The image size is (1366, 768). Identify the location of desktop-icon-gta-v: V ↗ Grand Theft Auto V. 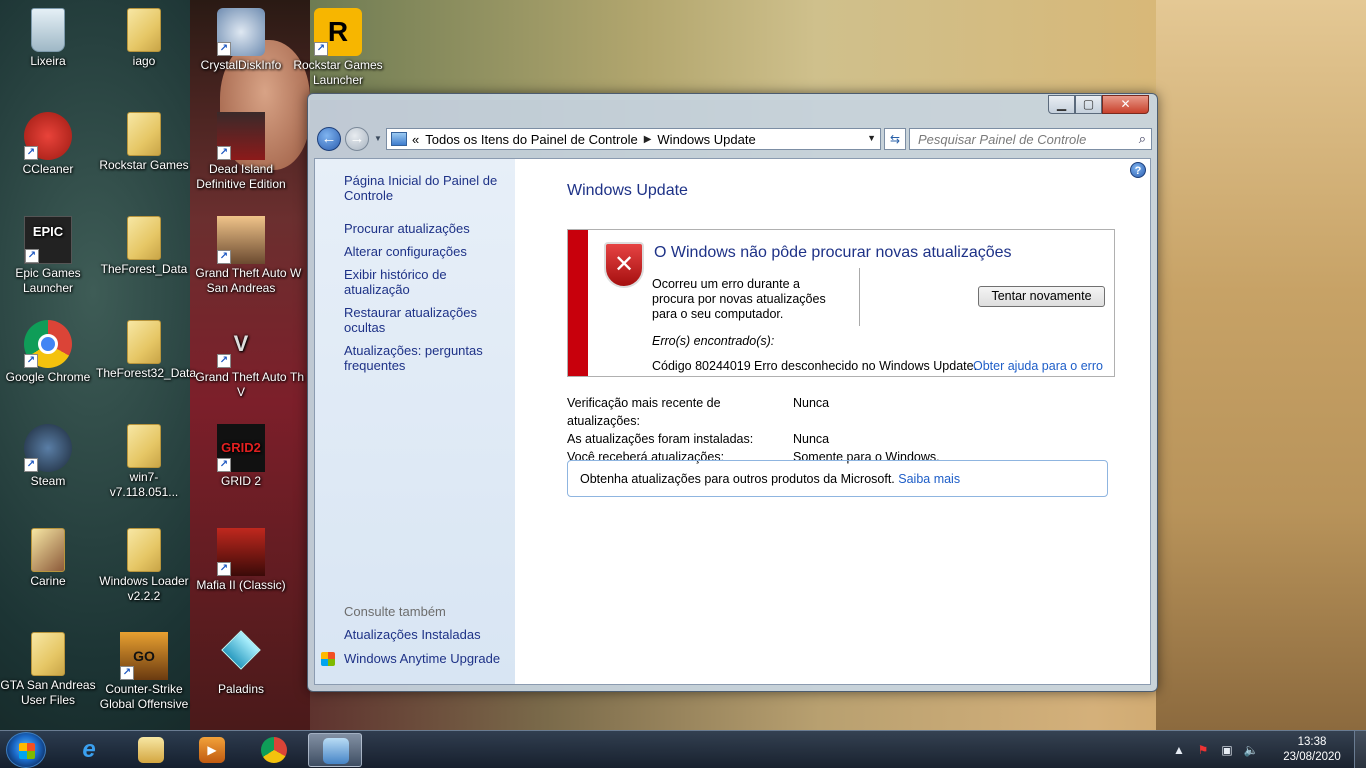
(241, 360).